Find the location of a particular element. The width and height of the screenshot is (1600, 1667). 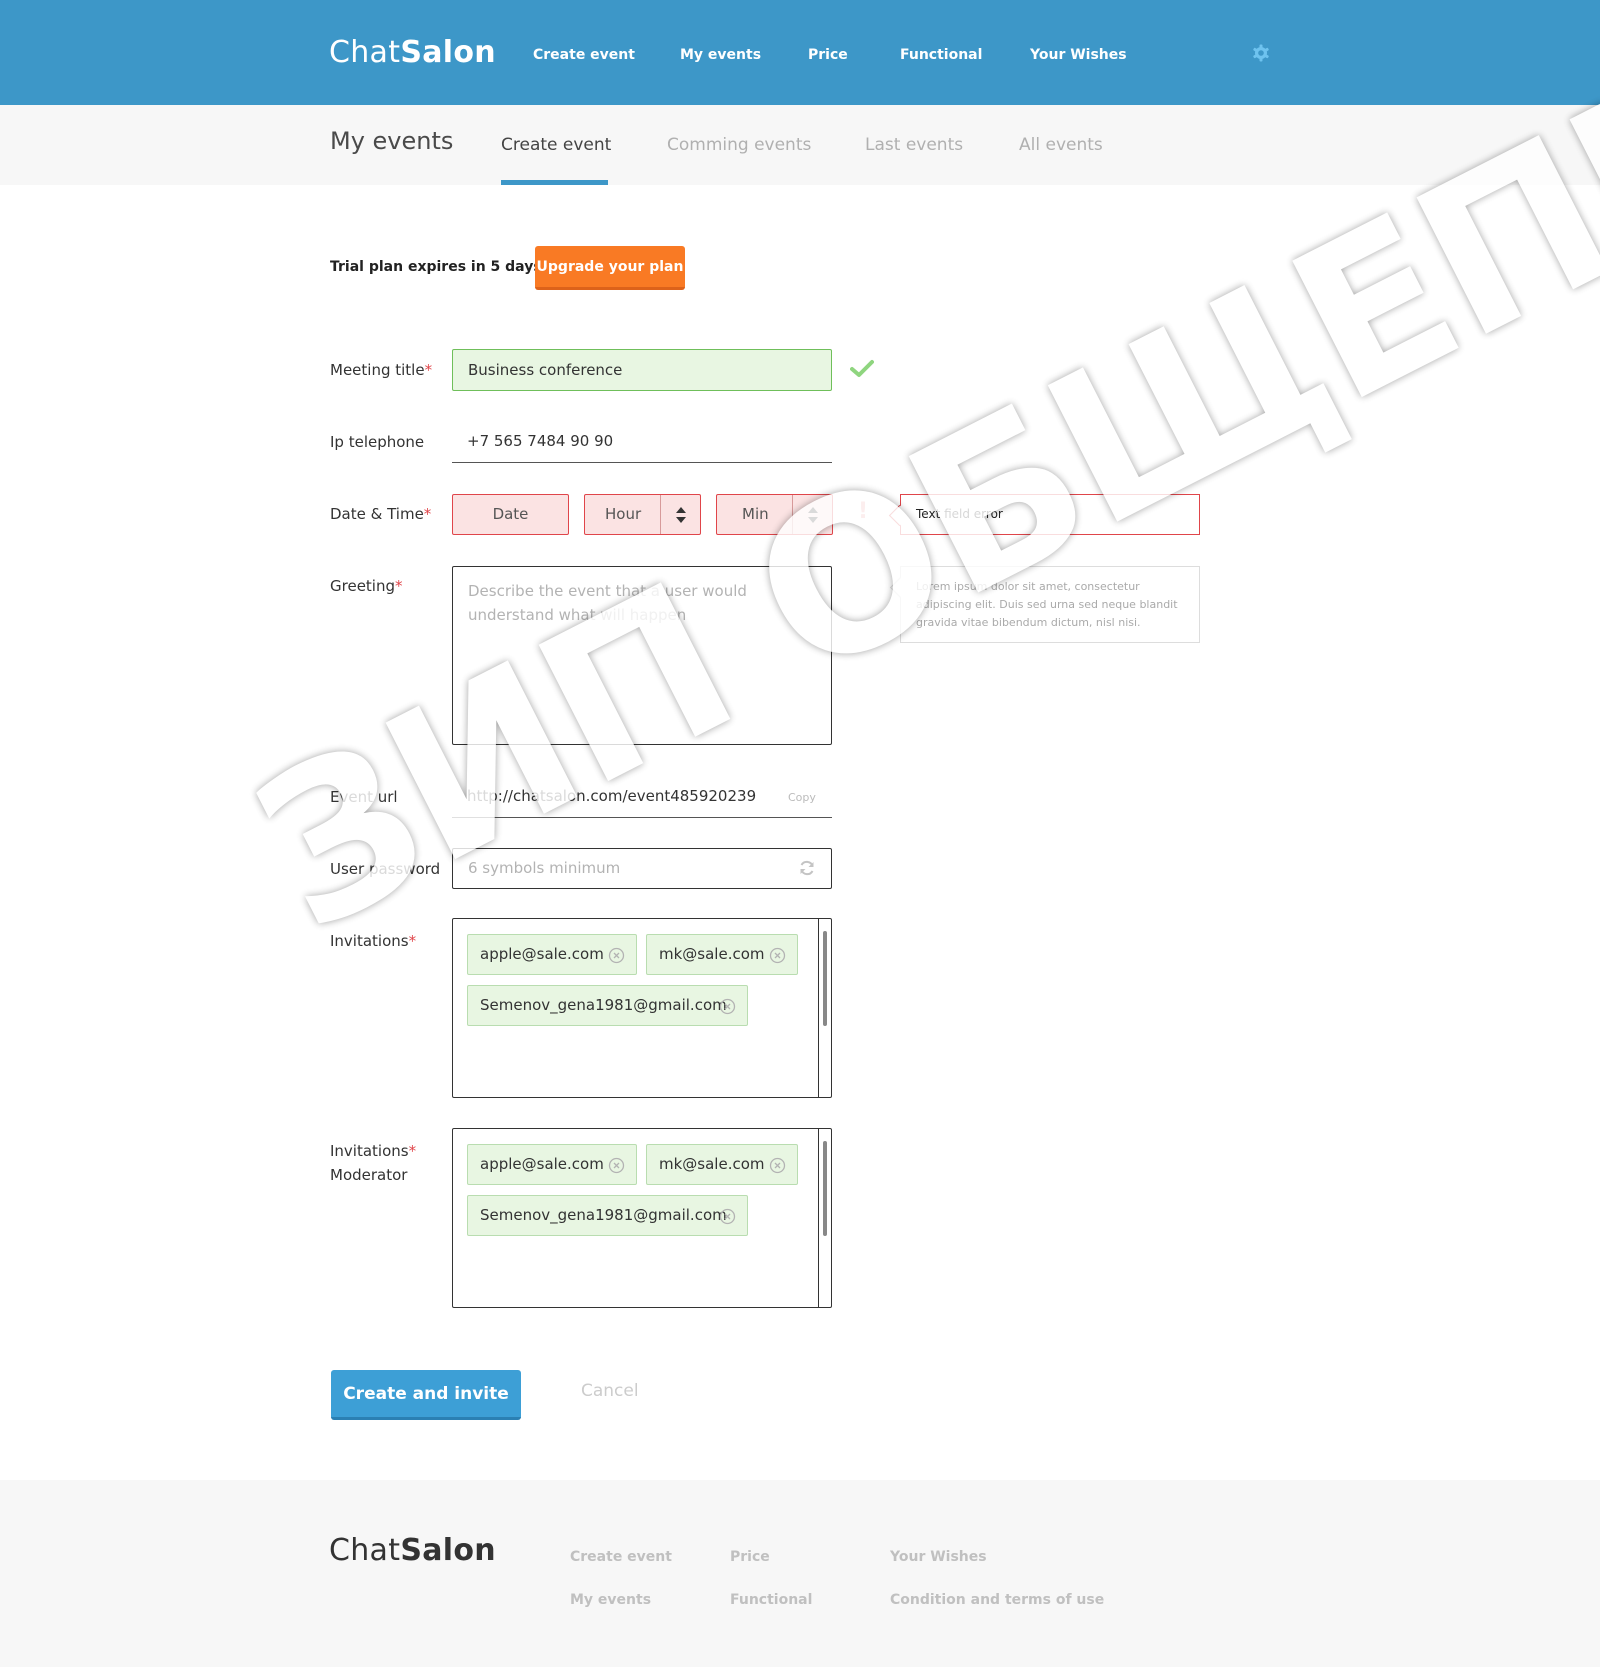

invitations-label-text: Invitations is located at coordinates (369, 941).